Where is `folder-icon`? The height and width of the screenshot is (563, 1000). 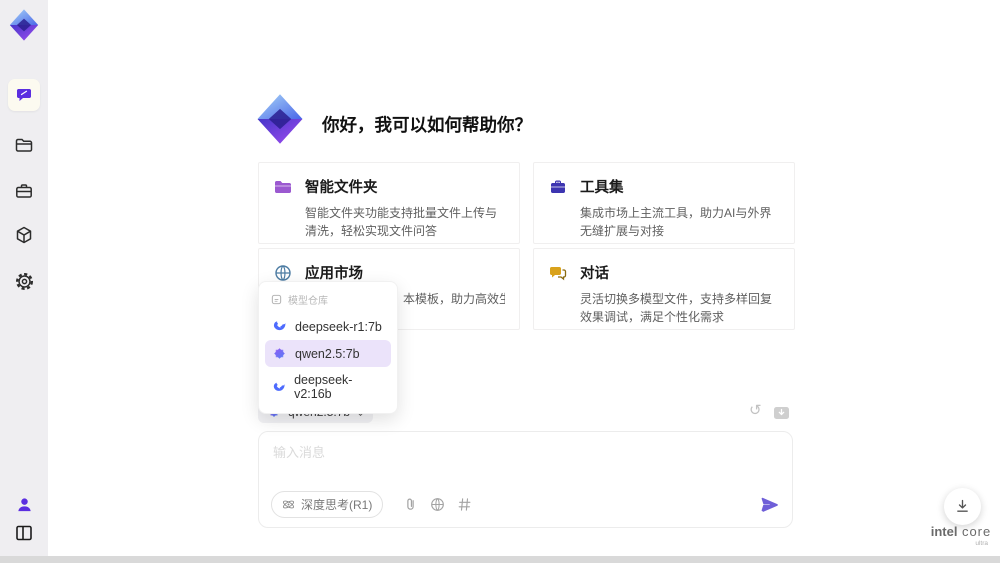 folder-icon is located at coordinates (24, 145).